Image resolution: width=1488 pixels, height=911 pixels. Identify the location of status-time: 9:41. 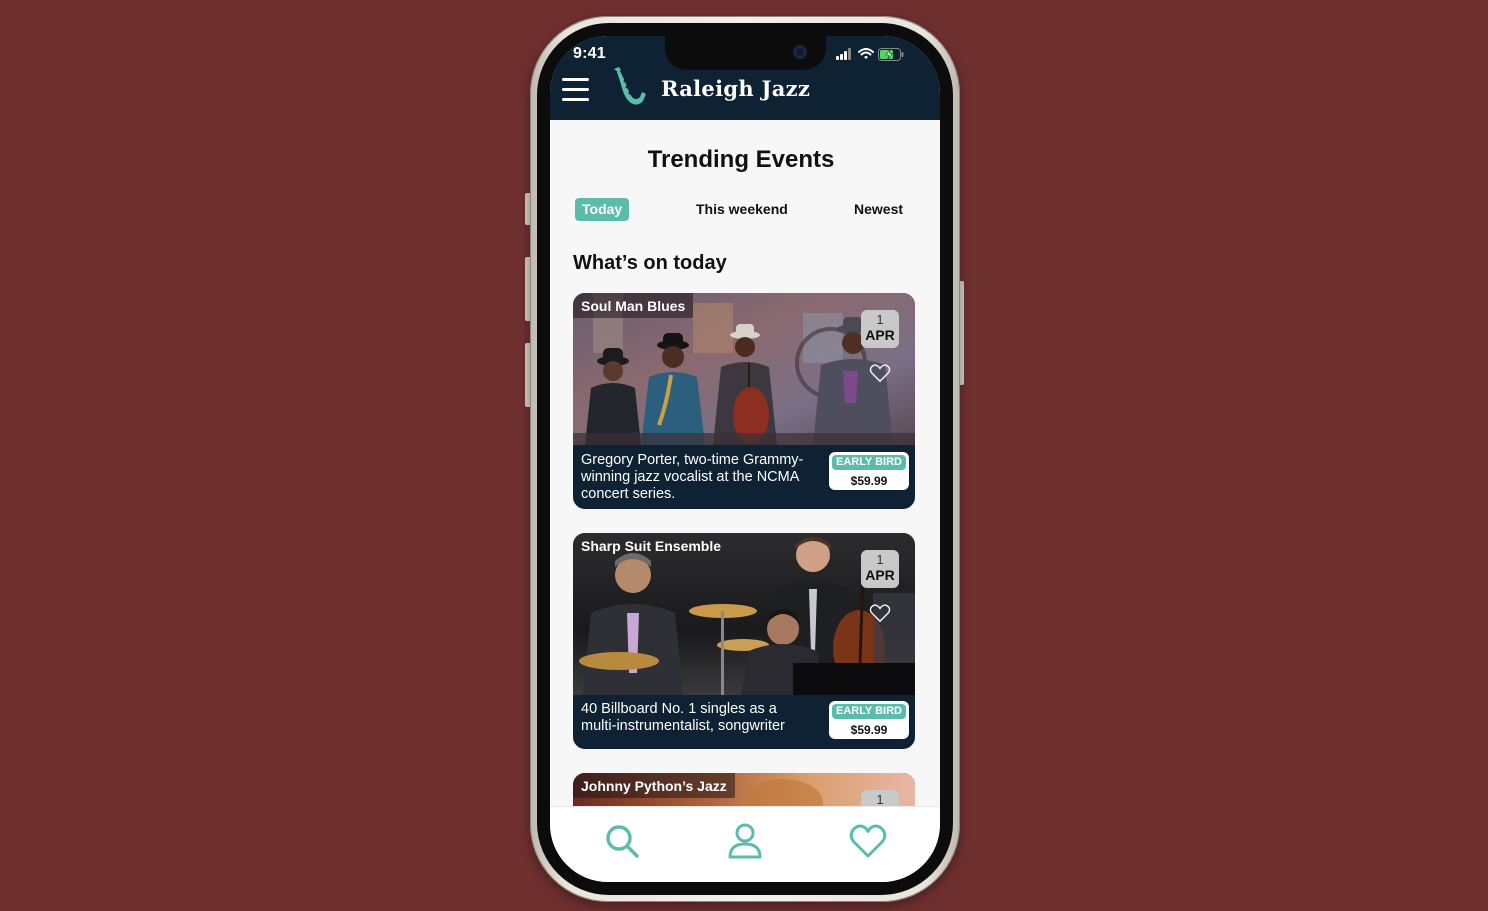
(589, 53).